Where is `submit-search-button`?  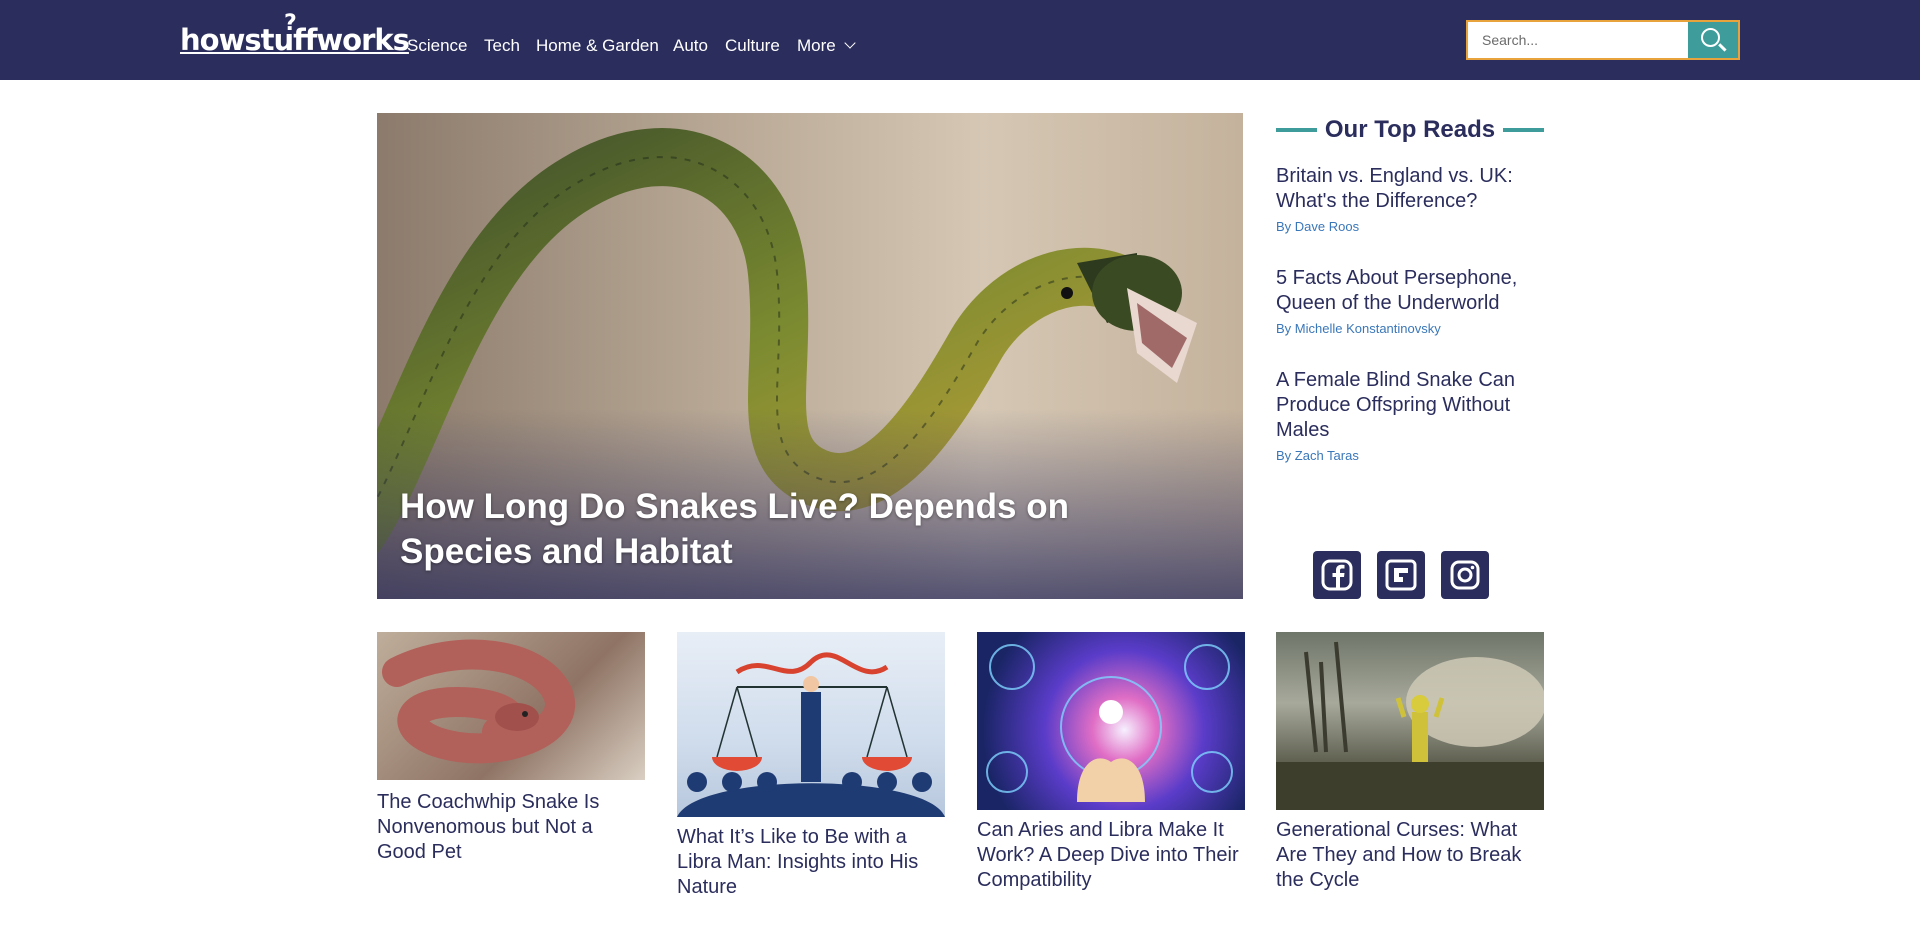
submit-search-button is located at coordinates (1713, 40).